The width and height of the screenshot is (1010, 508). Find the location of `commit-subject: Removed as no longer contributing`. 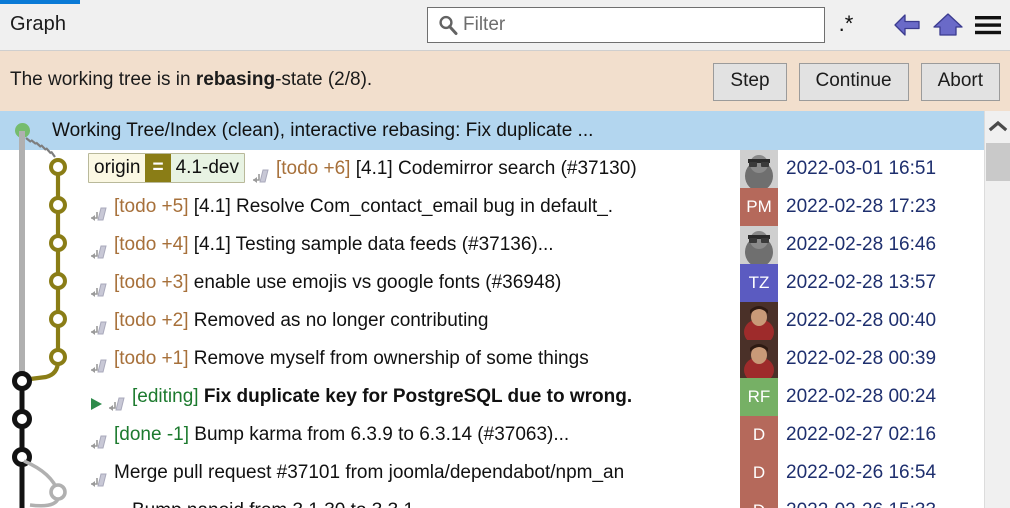

commit-subject: Removed as no longer contributing is located at coordinates (341, 320).